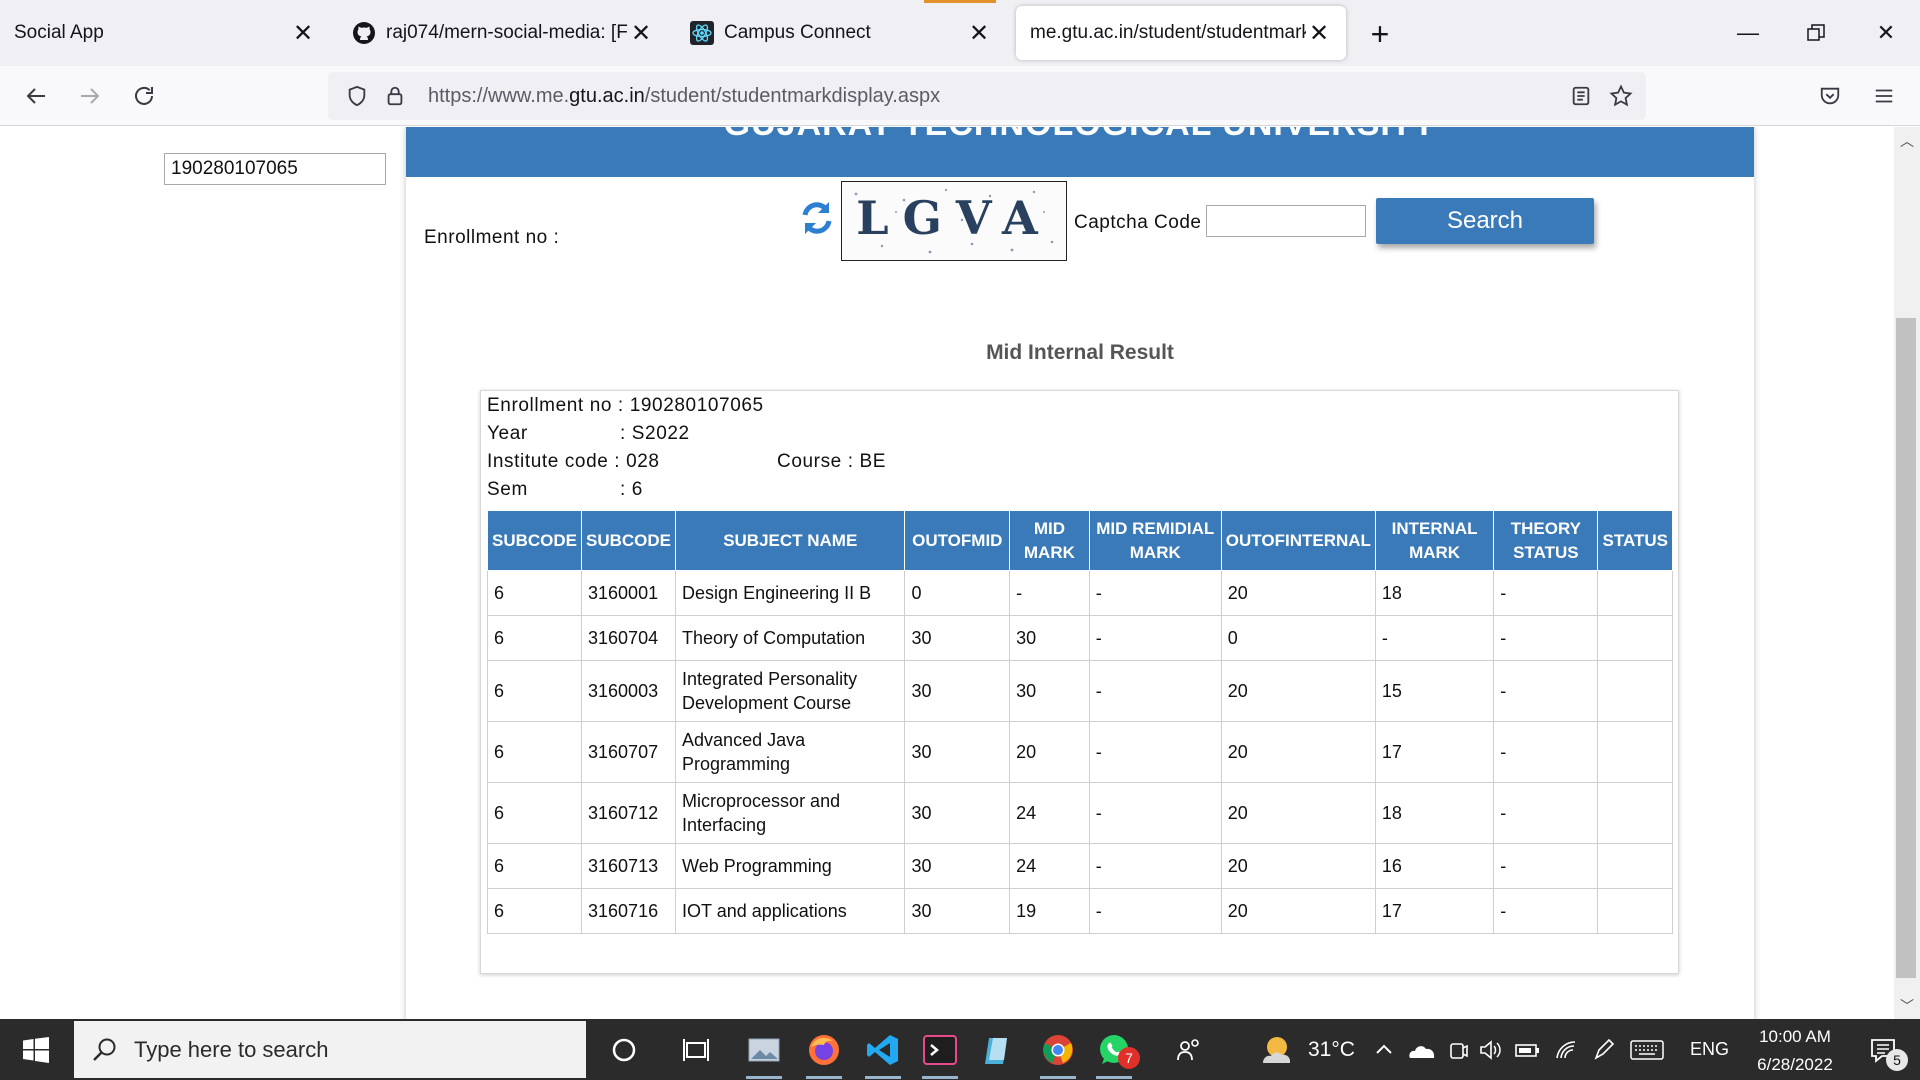 This screenshot has width=1920, height=1080. Describe the element at coordinates (1434, 691) in the screenshot. I see `table-cell: 15` at that location.